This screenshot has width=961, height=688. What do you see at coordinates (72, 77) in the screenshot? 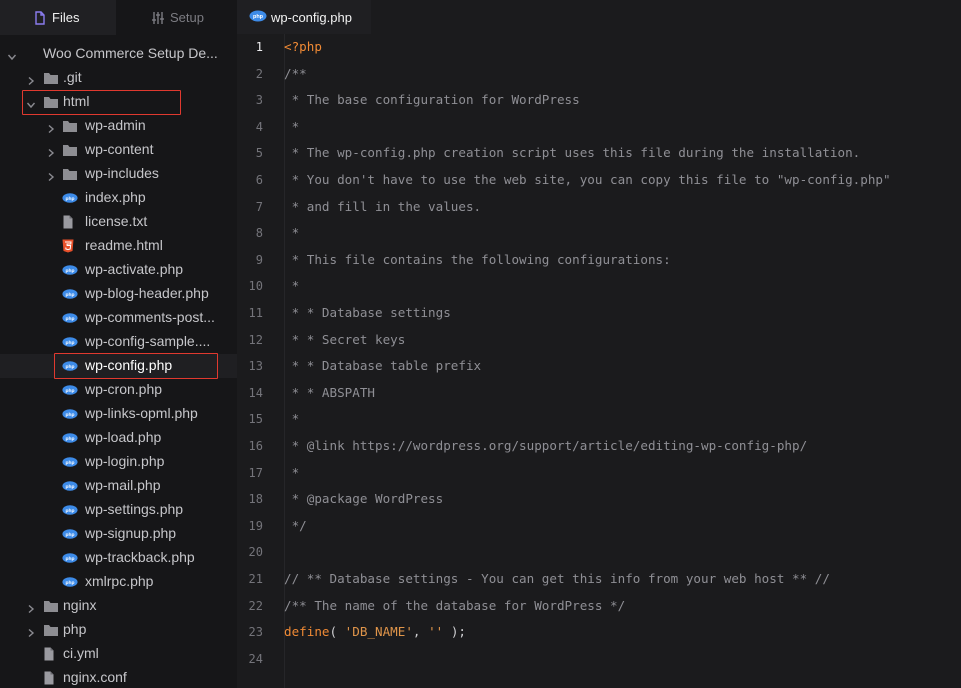
I see `tree-item-label: .git` at bounding box center [72, 77].